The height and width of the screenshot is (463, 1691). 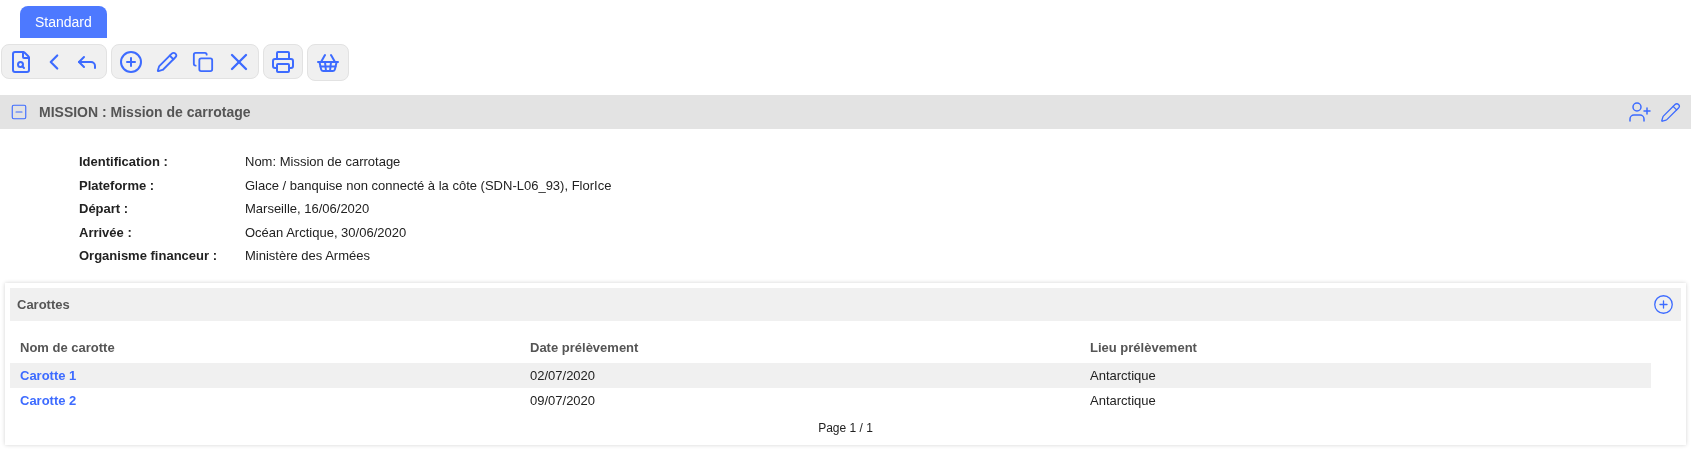 What do you see at coordinates (275, 375) in the screenshot?
I see `carotte-link: Carotte 1` at bounding box center [275, 375].